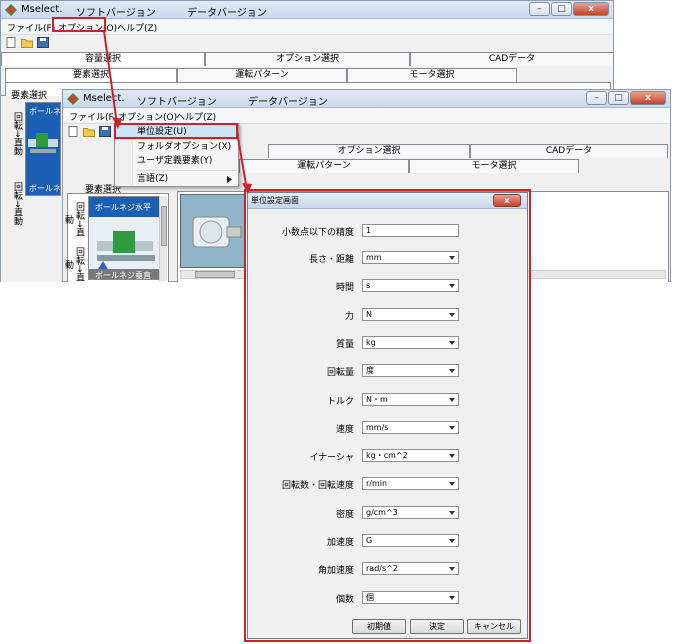 The width and height of the screenshot is (688, 644). I want to click on submenu-arrow-icon, so click(229, 179).